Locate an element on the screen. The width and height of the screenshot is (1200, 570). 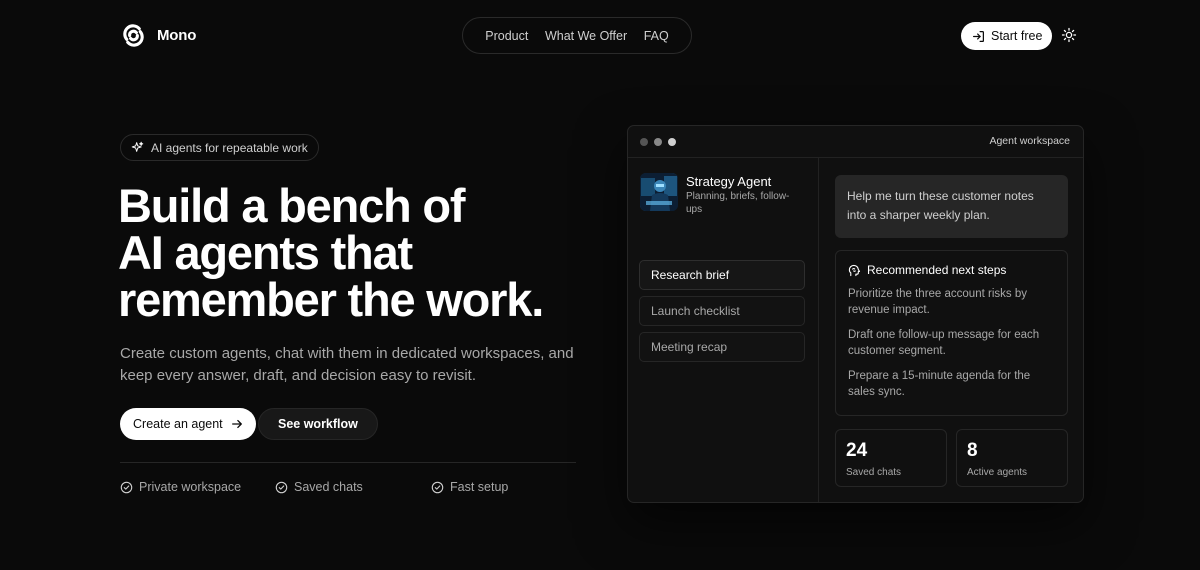
chat-item-launch-checklist: Launch checklist is located at coordinates (722, 311).